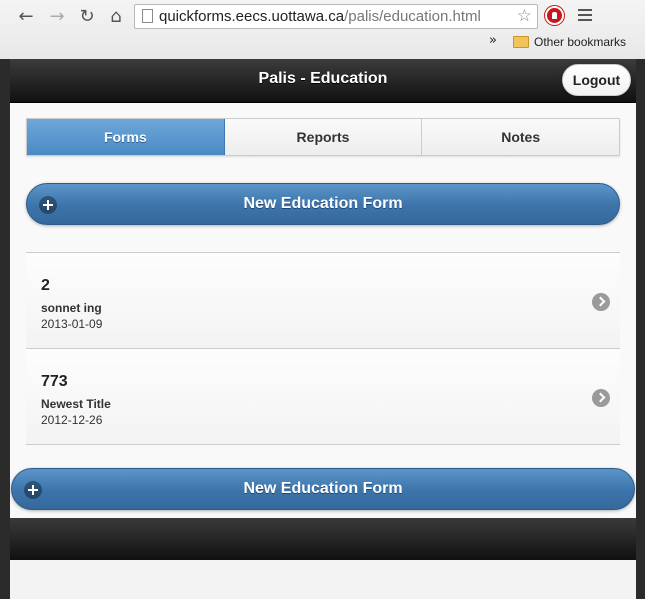 Image resolution: width=645 pixels, height=599 pixels. Describe the element at coordinates (252, 16) in the screenshot. I see `url-host: quickforms.eecs.uottawa.ca` at that location.